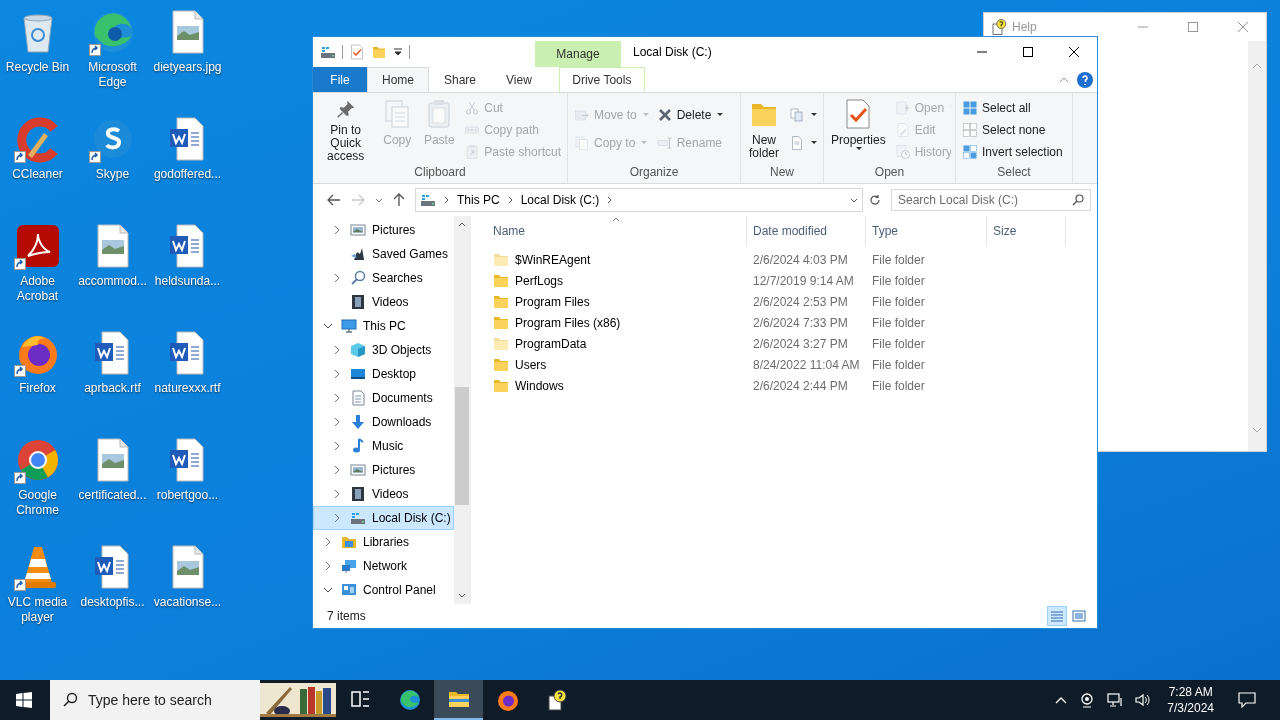  I want to click on desktop-icon-label: CCleaner, so click(37, 174).